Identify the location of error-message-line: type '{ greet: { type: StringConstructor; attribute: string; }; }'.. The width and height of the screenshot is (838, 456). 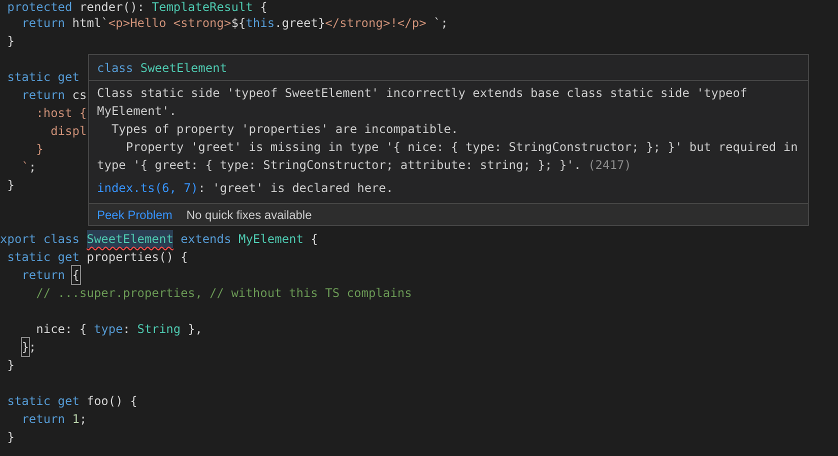
(339, 165).